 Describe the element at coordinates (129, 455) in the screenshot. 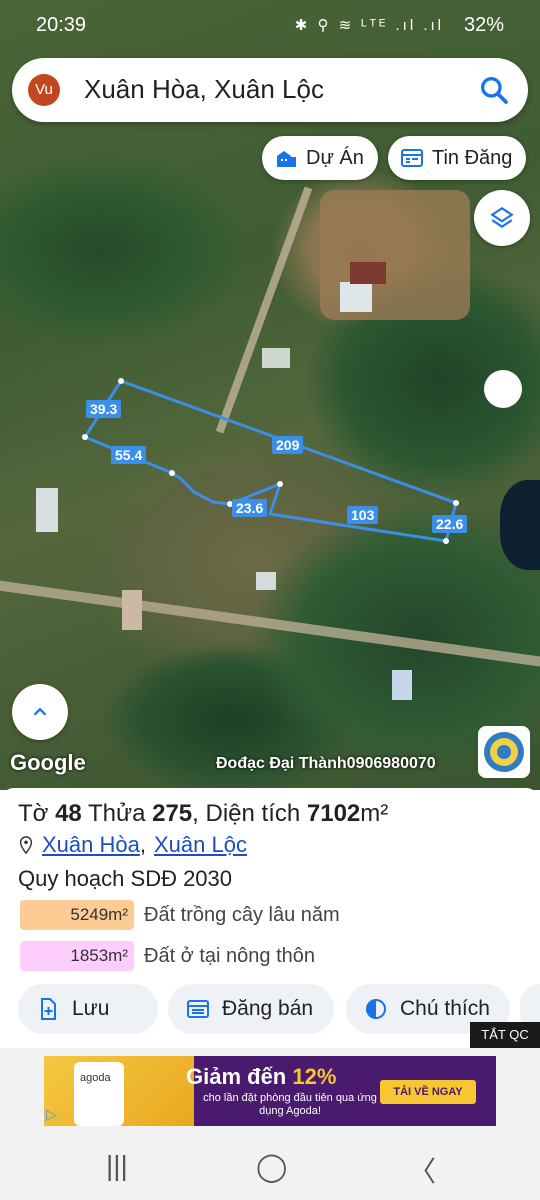

I see `parcel-edge-label: 55.4` at that location.